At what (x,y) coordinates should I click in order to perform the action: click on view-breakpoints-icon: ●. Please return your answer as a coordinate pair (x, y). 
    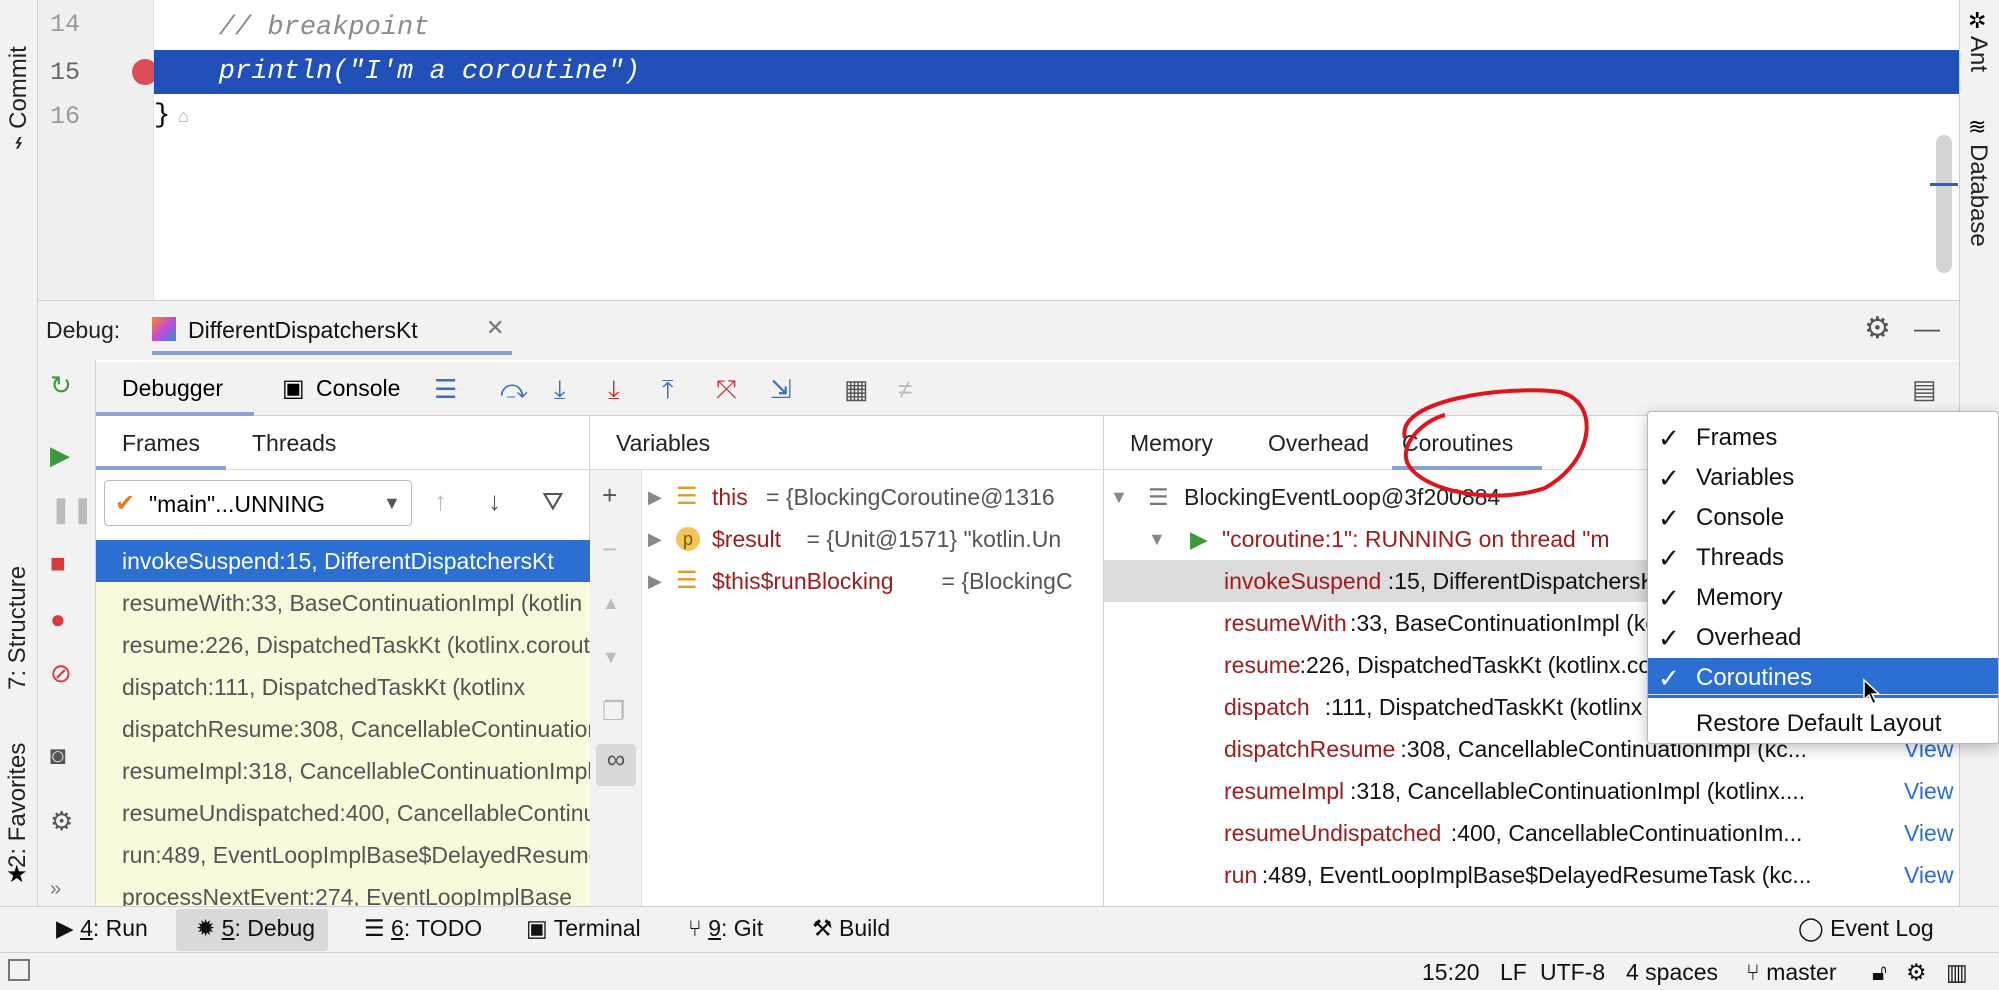
    Looking at the image, I should click on (58, 619).